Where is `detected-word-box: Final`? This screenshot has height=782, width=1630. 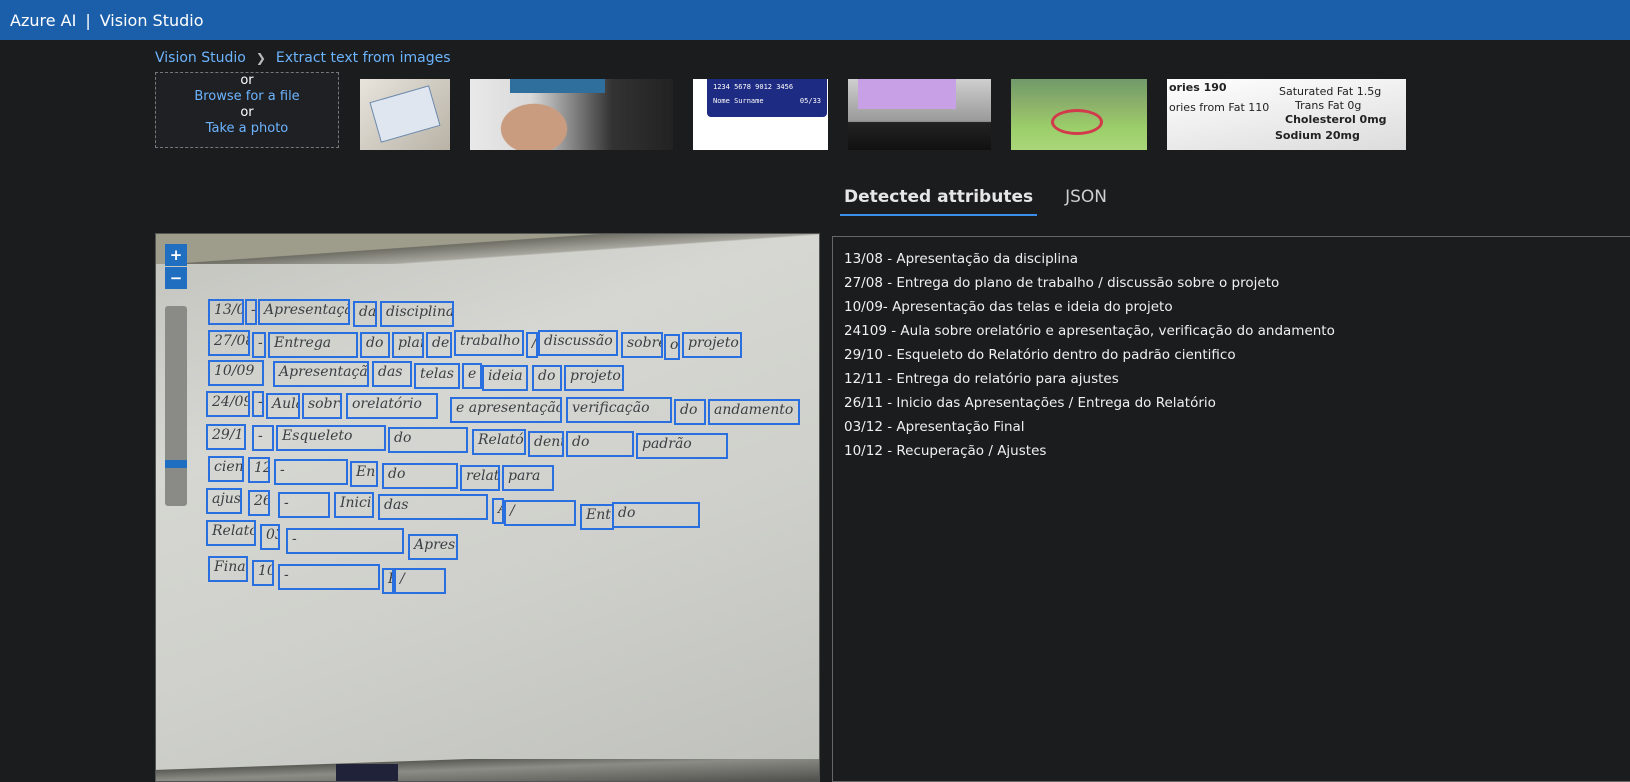 detected-word-box: Final is located at coordinates (228, 569).